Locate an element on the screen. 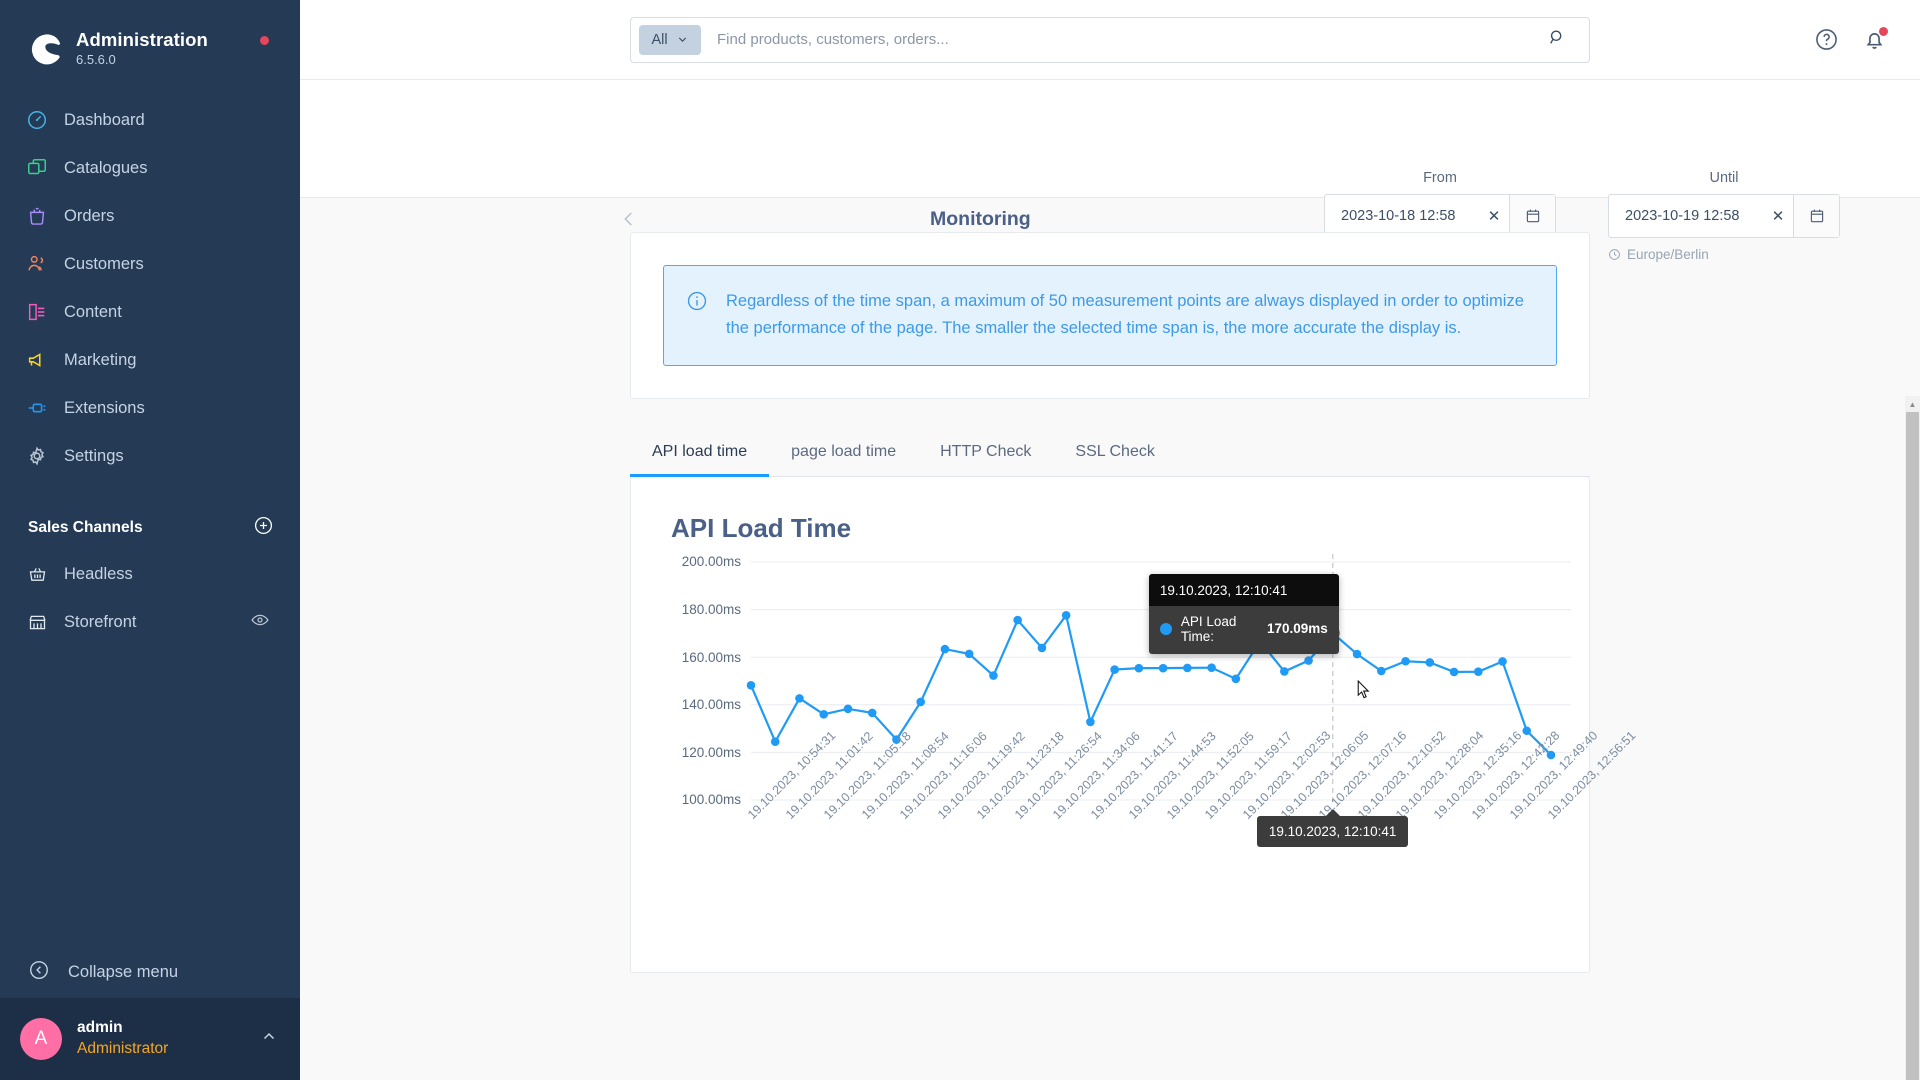  sidebar-item-headless: Headless is located at coordinates (150, 574).